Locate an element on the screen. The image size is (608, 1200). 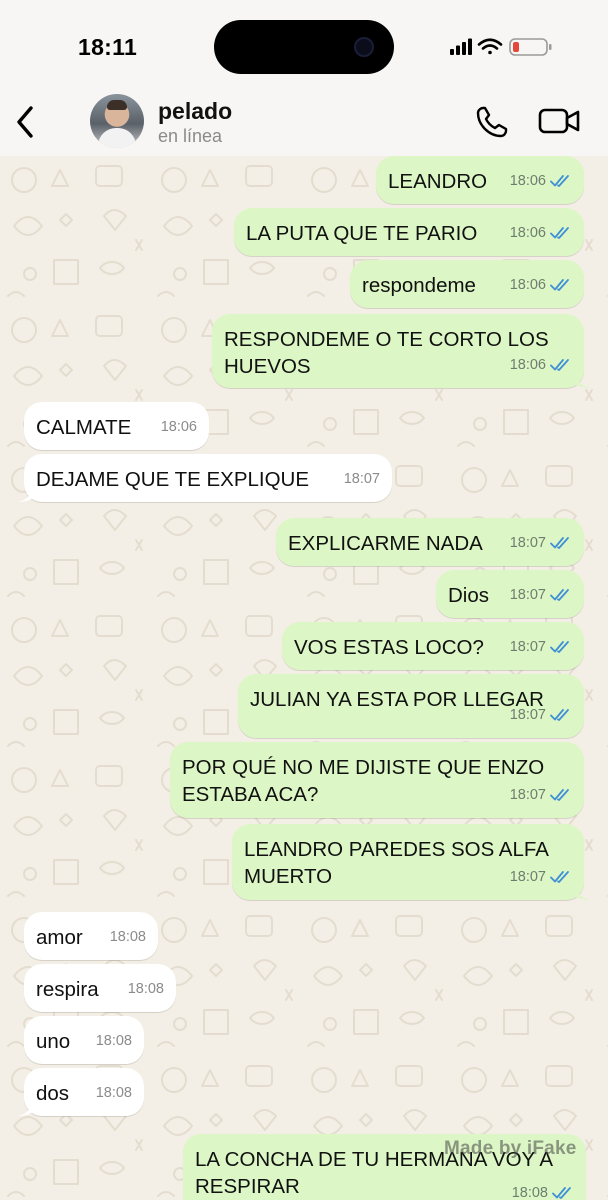
voice-call-button is located at coordinates (492, 124).